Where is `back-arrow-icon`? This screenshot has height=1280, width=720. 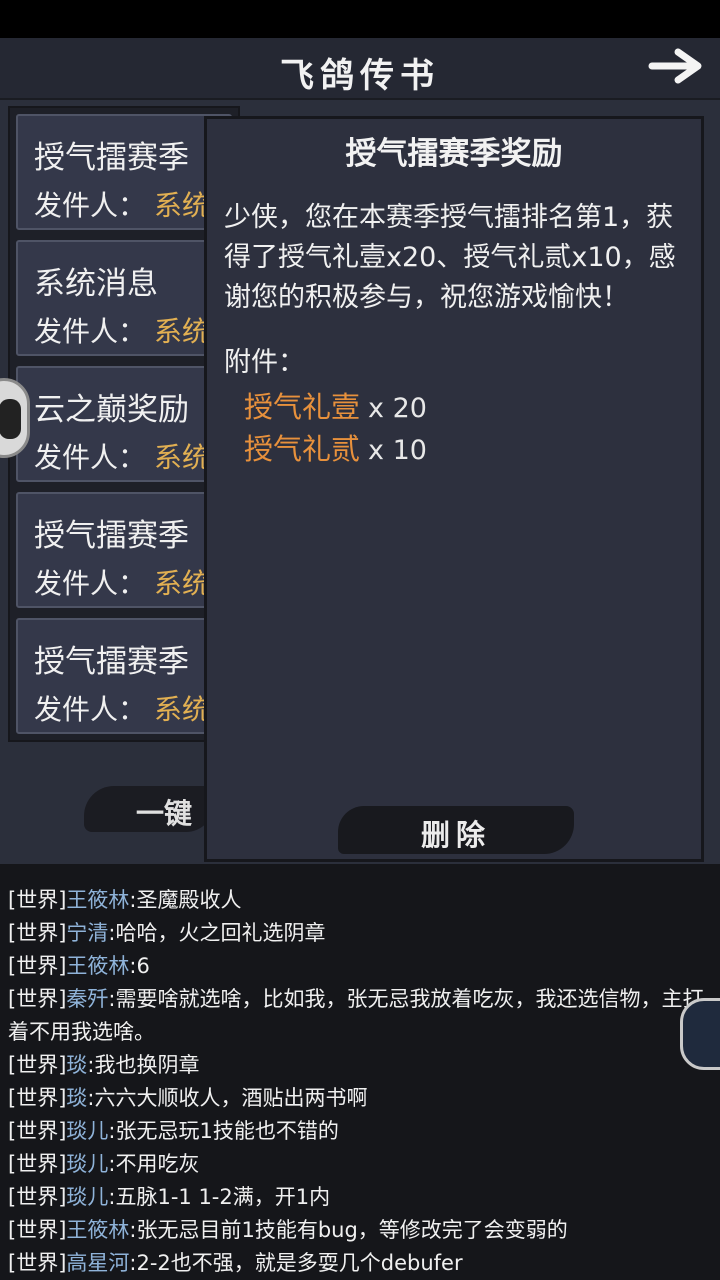 back-arrow-icon is located at coordinates (677, 66).